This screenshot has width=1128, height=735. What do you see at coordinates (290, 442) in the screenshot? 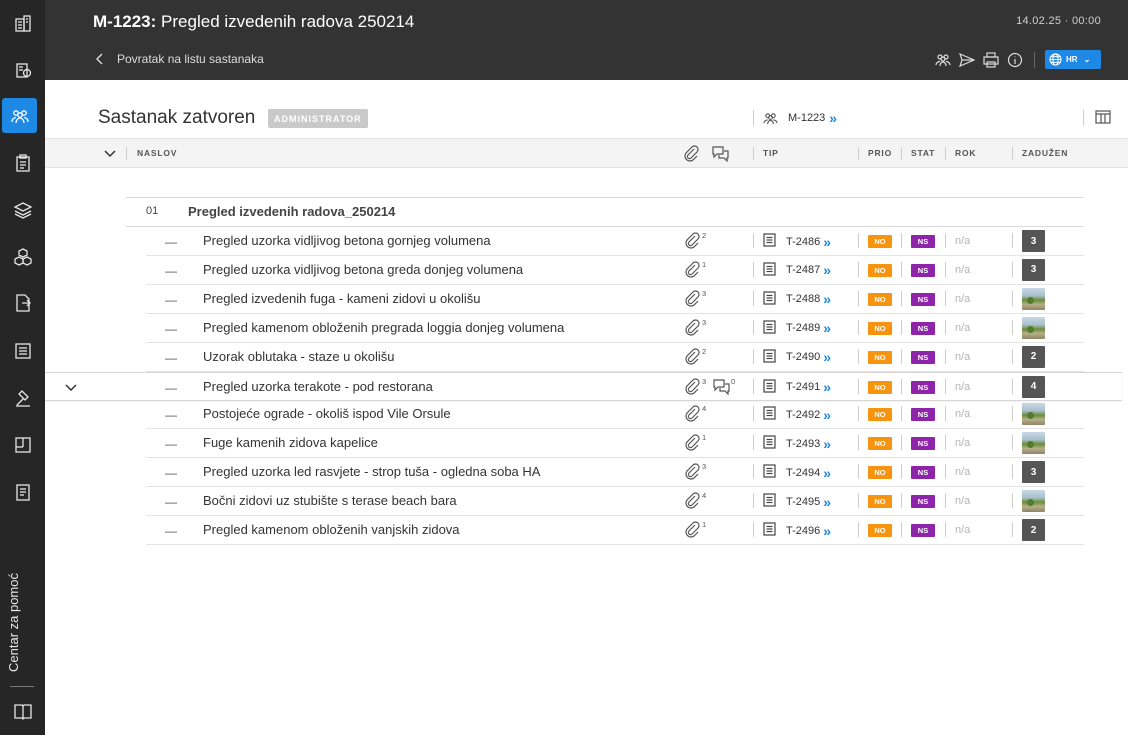
I see `item-title: Fuge kamenih zidova kapelice` at bounding box center [290, 442].